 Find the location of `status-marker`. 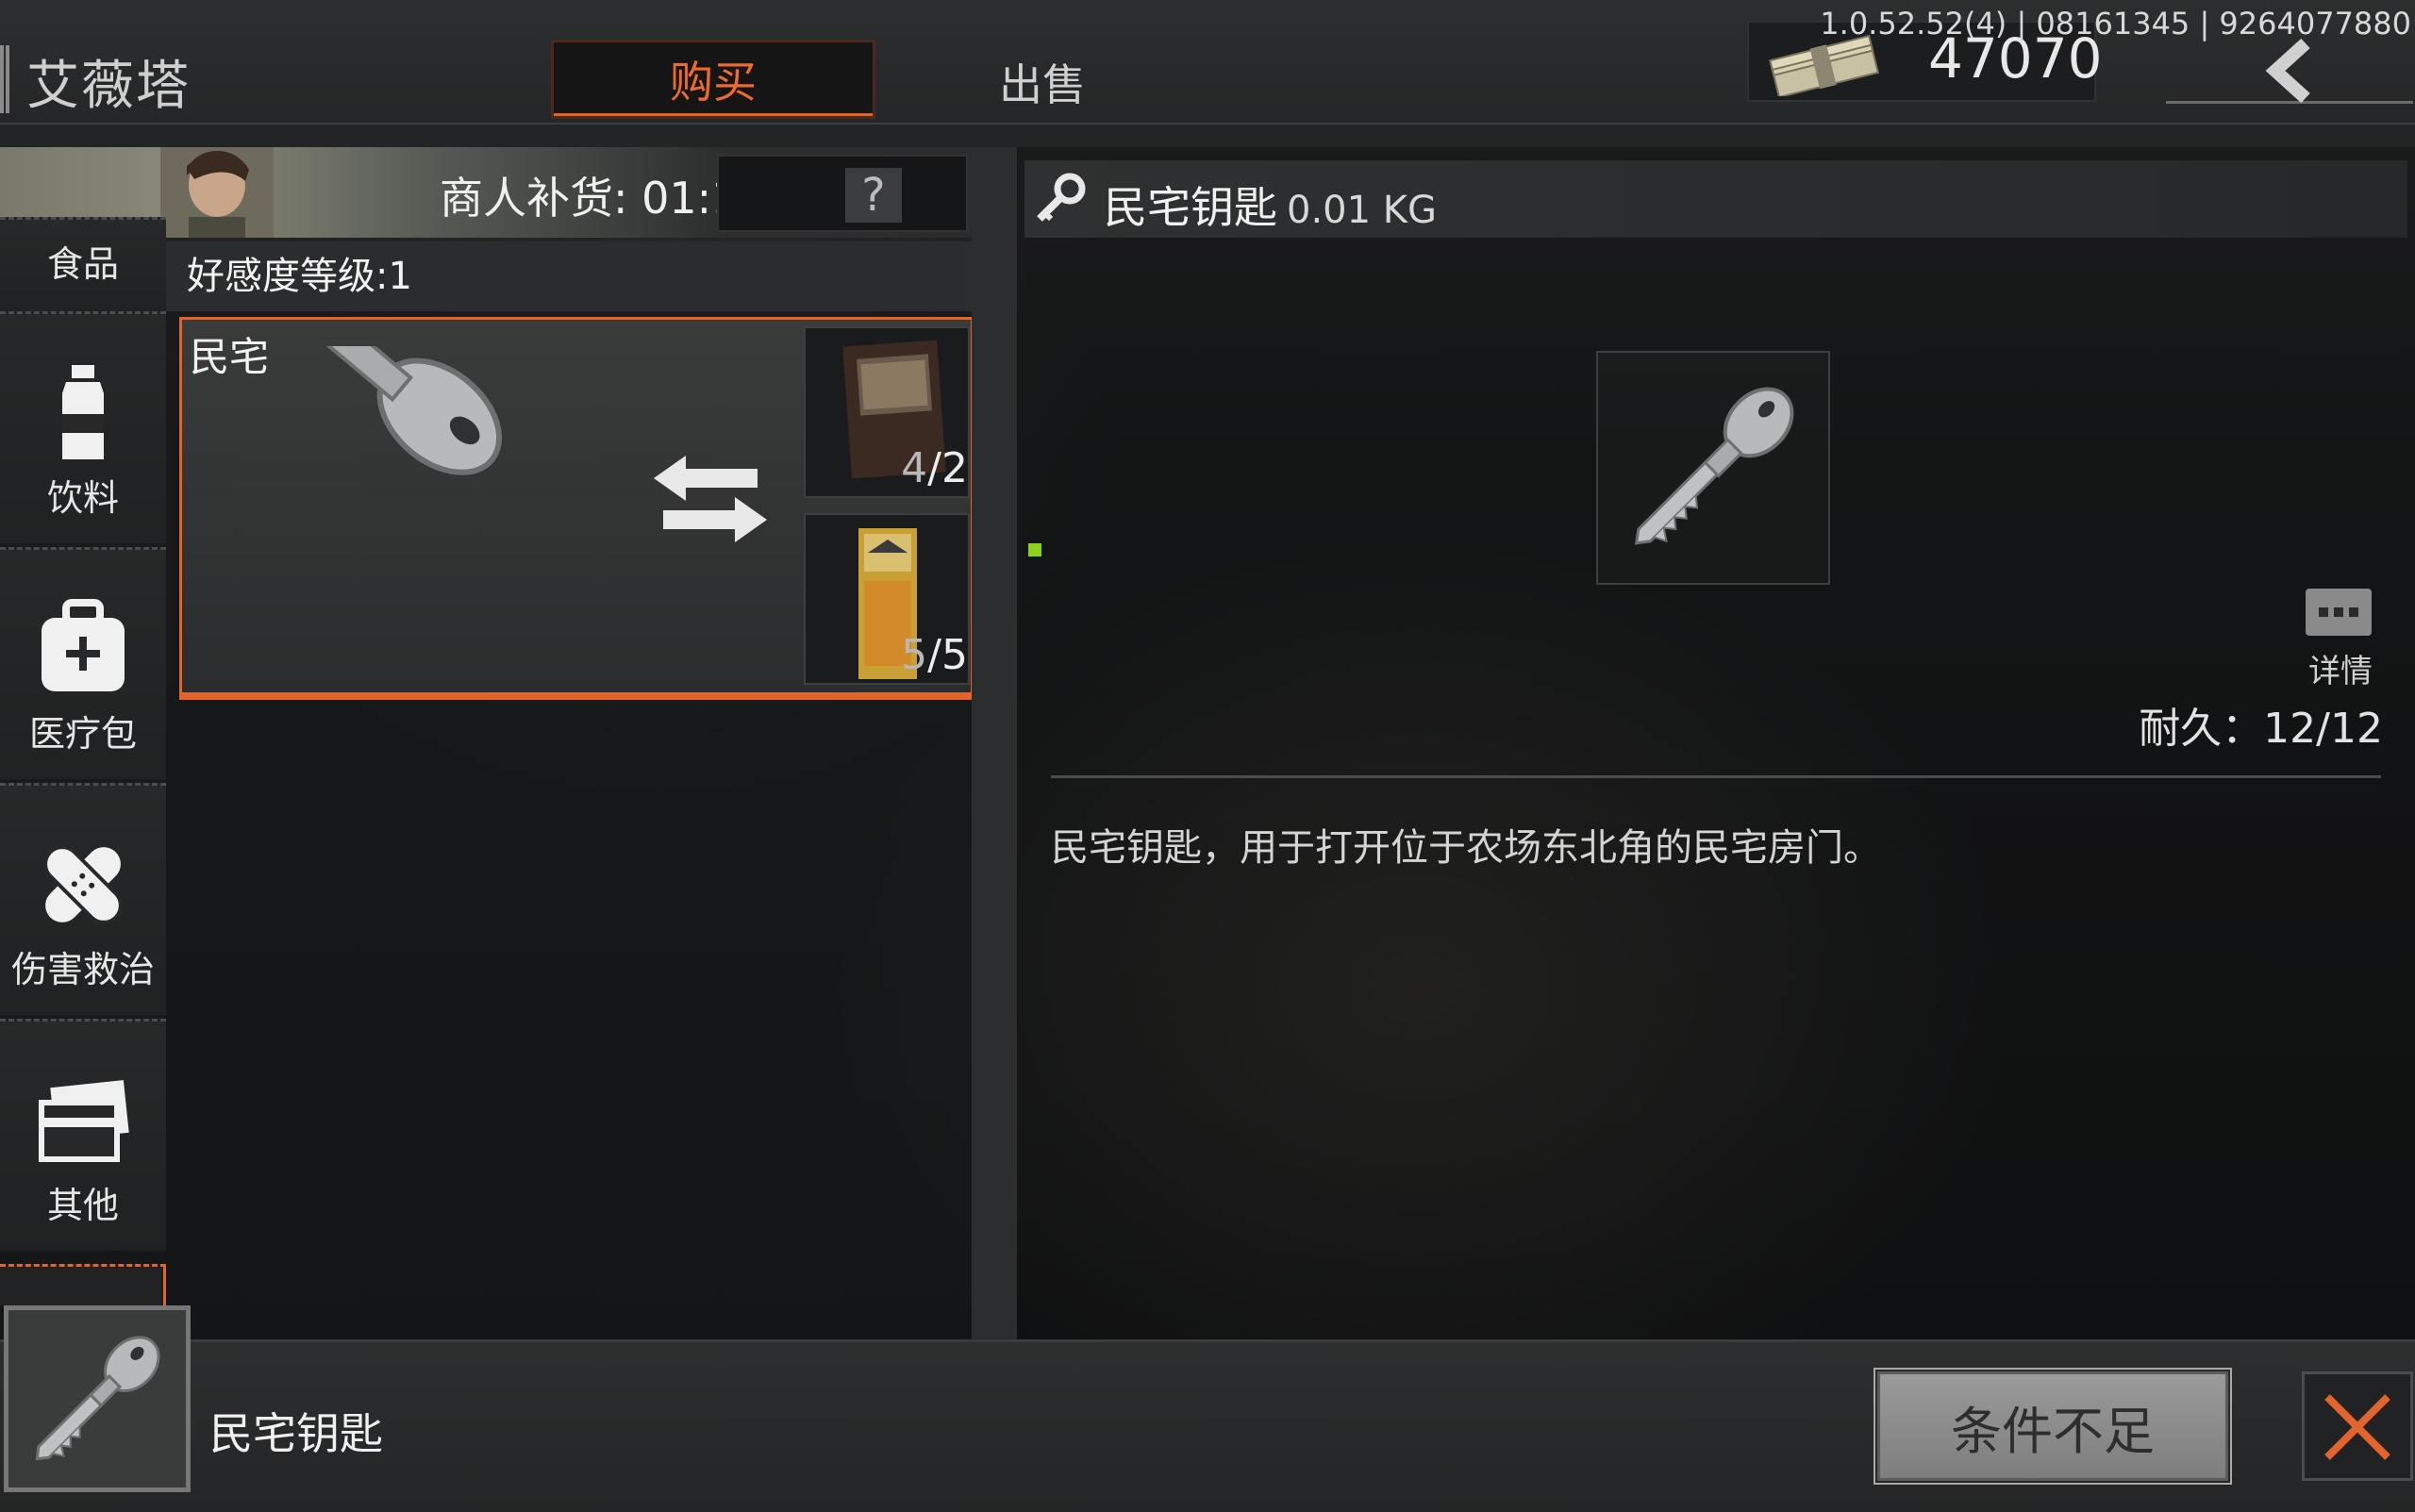

status-marker is located at coordinates (1035, 550).